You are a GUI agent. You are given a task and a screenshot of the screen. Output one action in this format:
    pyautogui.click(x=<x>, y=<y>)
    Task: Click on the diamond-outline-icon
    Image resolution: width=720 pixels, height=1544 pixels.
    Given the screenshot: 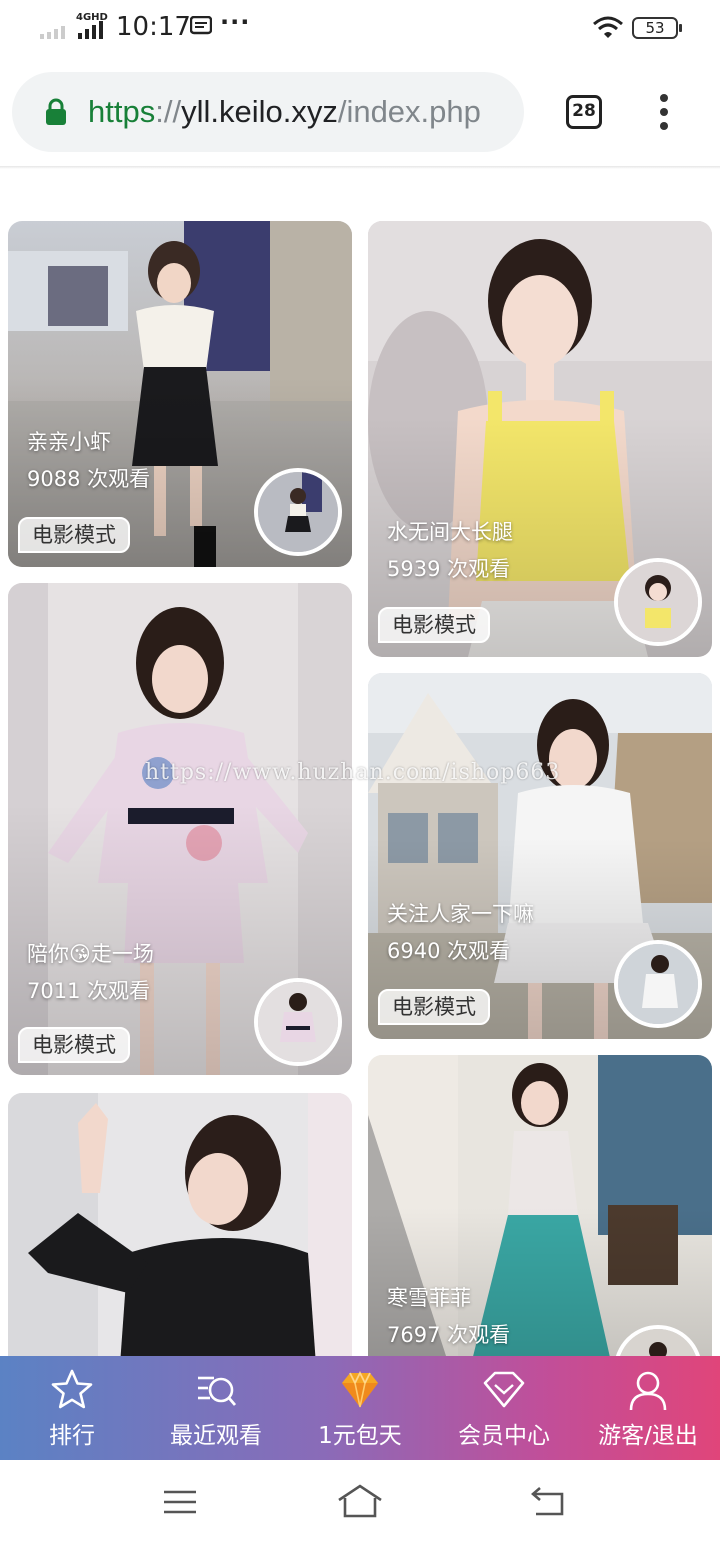 What is the action you would take?
    pyautogui.click(x=504, y=1389)
    